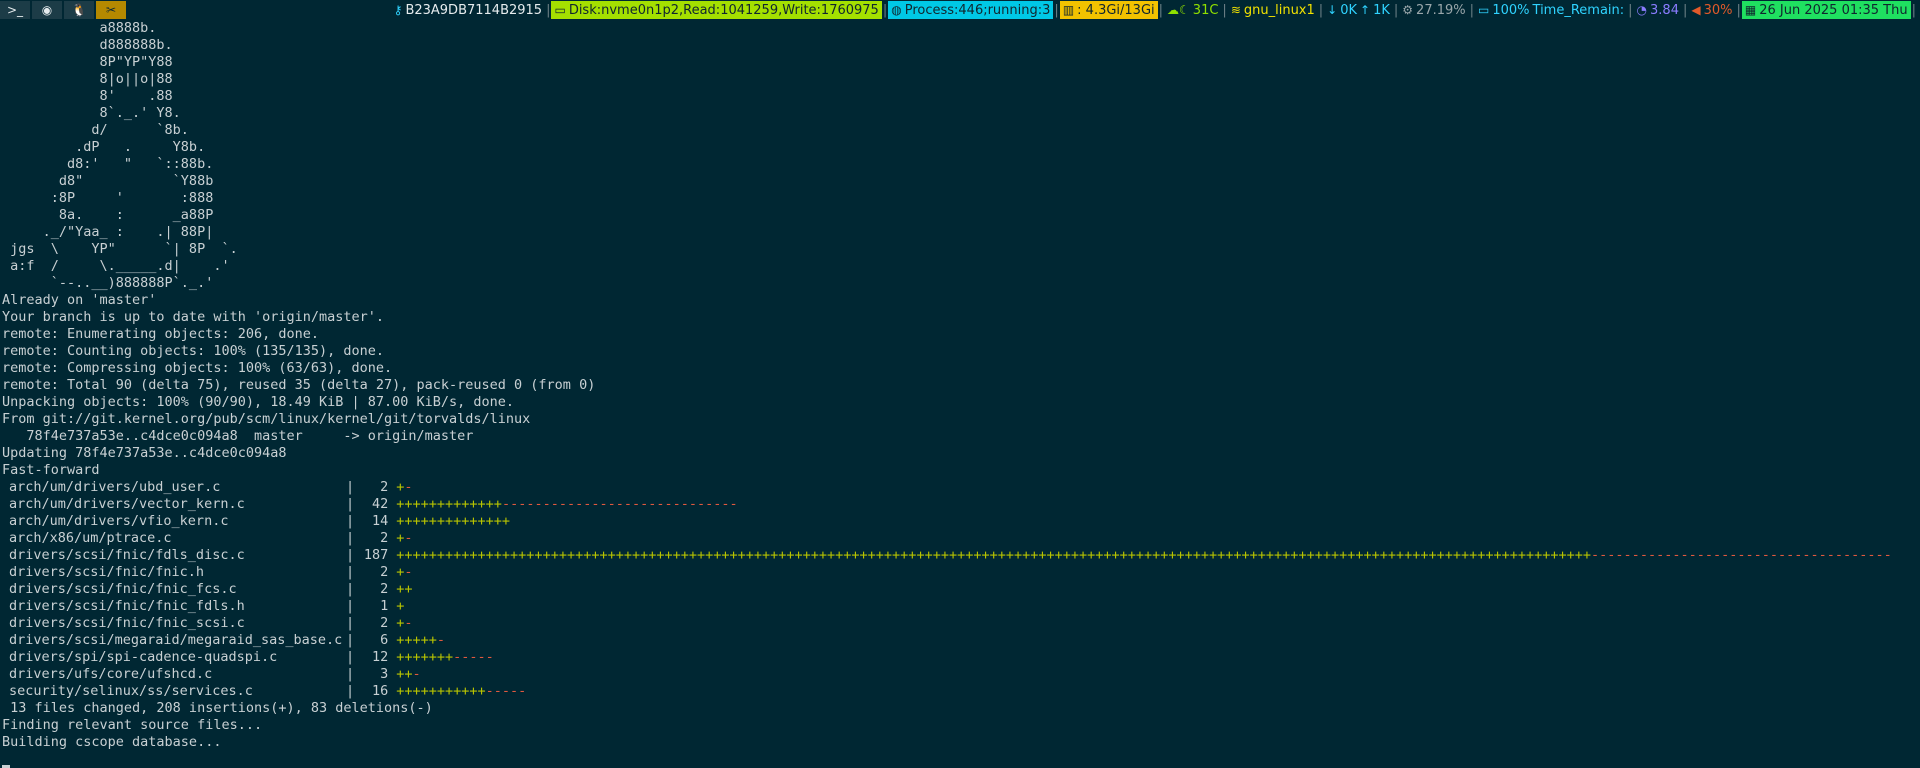 Image resolution: width=1920 pixels, height=768 pixels. I want to click on ascii-art-line: 8P"YP"Y88, so click(87, 62).